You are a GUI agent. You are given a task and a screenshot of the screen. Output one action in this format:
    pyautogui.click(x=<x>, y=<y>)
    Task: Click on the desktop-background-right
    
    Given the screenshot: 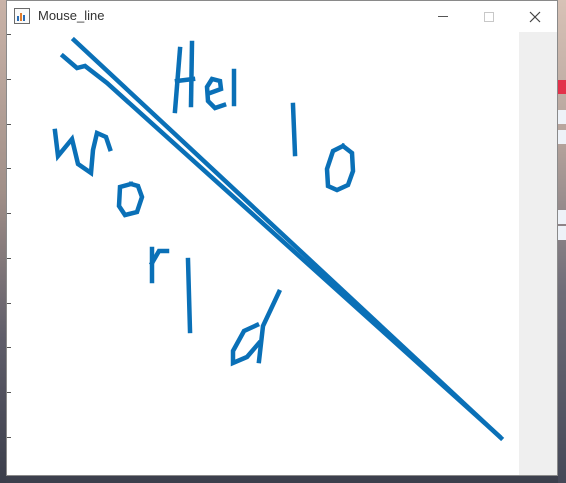 What is the action you would take?
    pyautogui.click(x=562, y=241)
    